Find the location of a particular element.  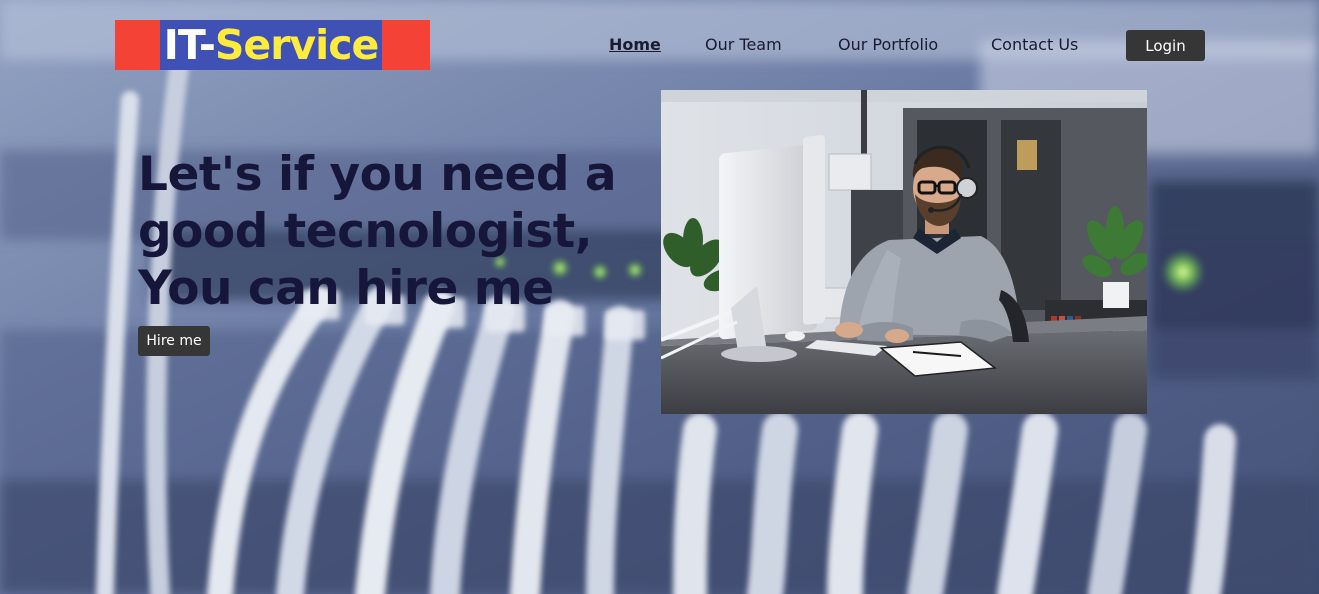

login-button: Login is located at coordinates (1165, 45).